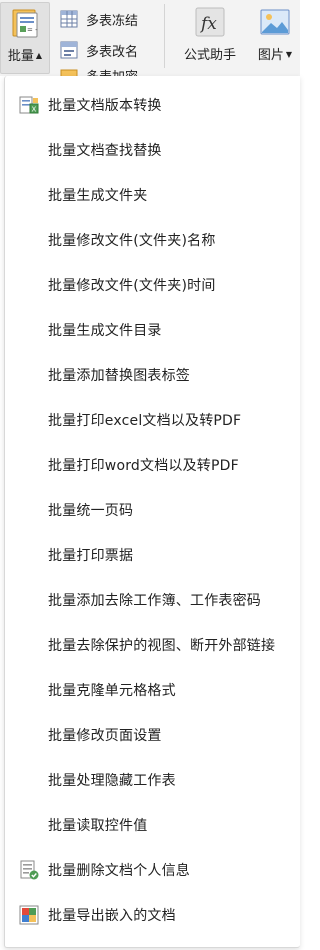  What do you see at coordinates (105, 736) in the screenshot?
I see `menu-item-label: 批量修改页面设置` at bounding box center [105, 736].